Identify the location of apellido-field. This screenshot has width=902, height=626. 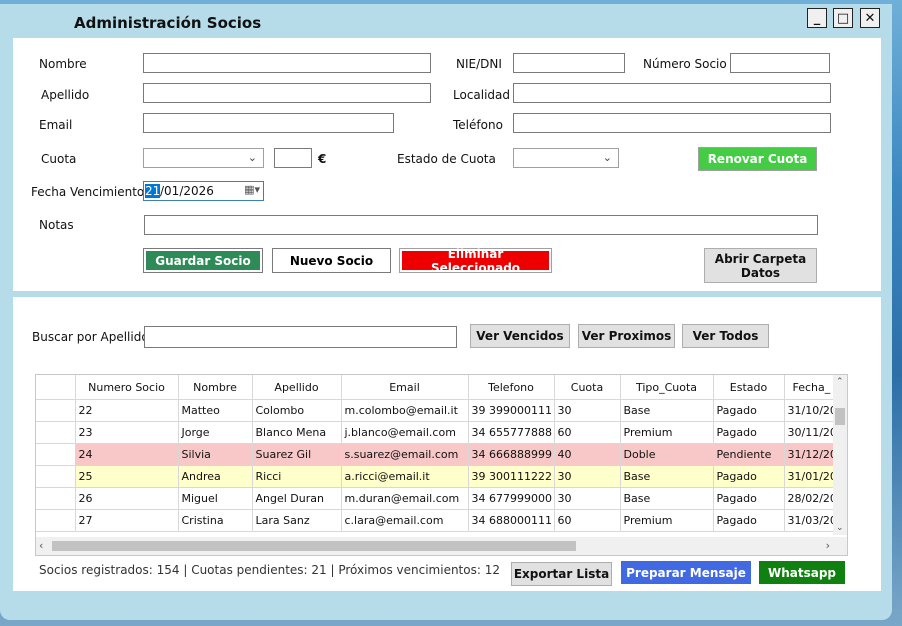
(287, 93).